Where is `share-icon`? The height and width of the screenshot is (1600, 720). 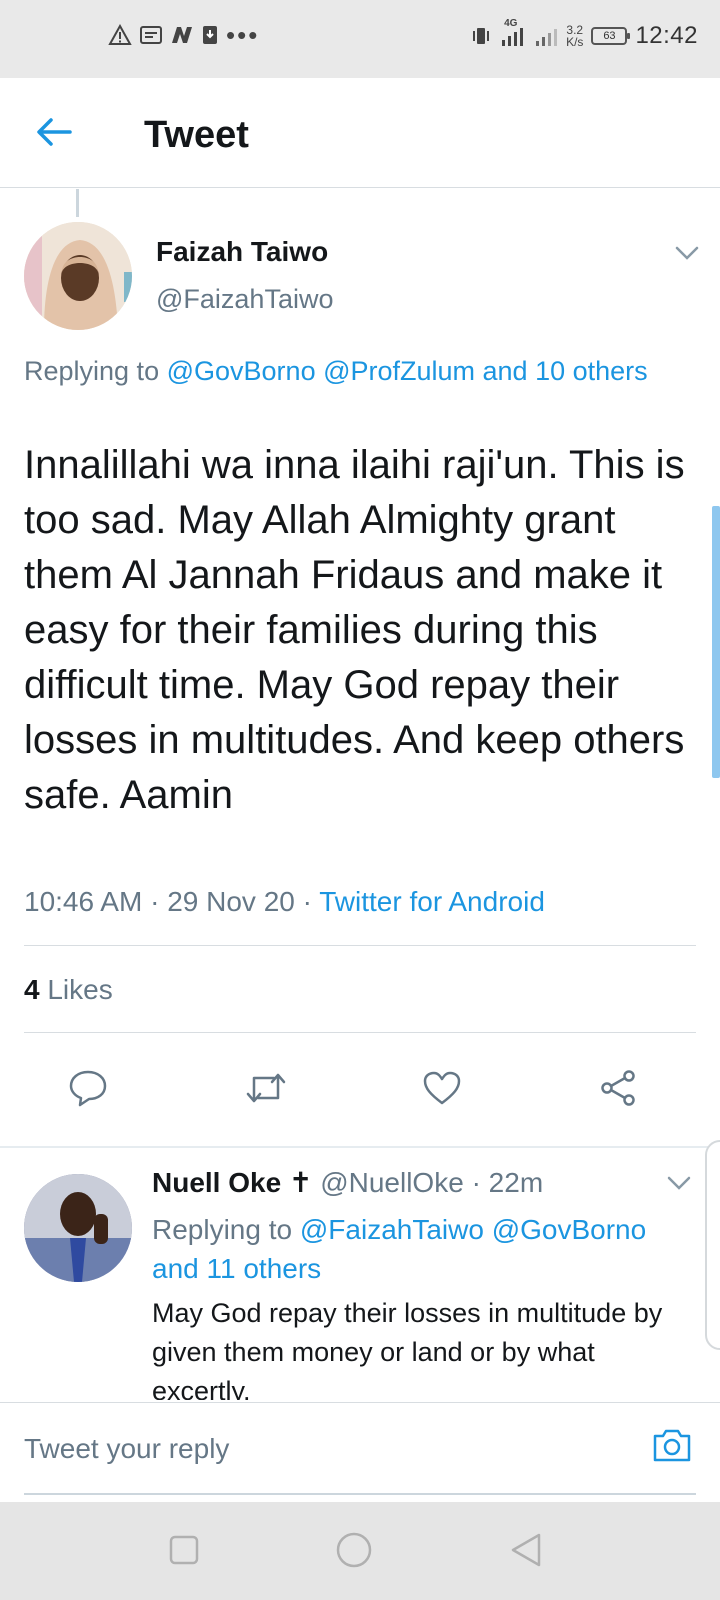 share-icon is located at coordinates (618, 1090).